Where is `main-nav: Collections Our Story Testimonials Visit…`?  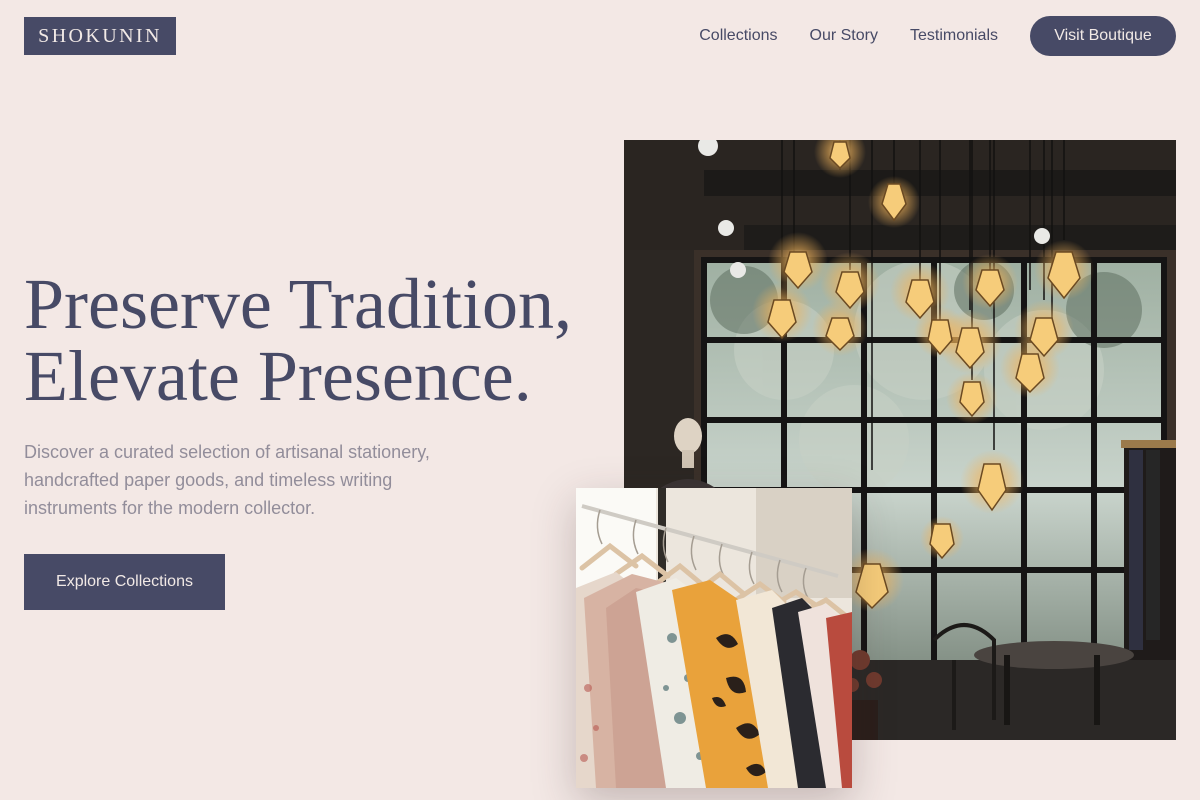 main-nav: Collections Our Story Testimonials Visit… is located at coordinates (937, 36).